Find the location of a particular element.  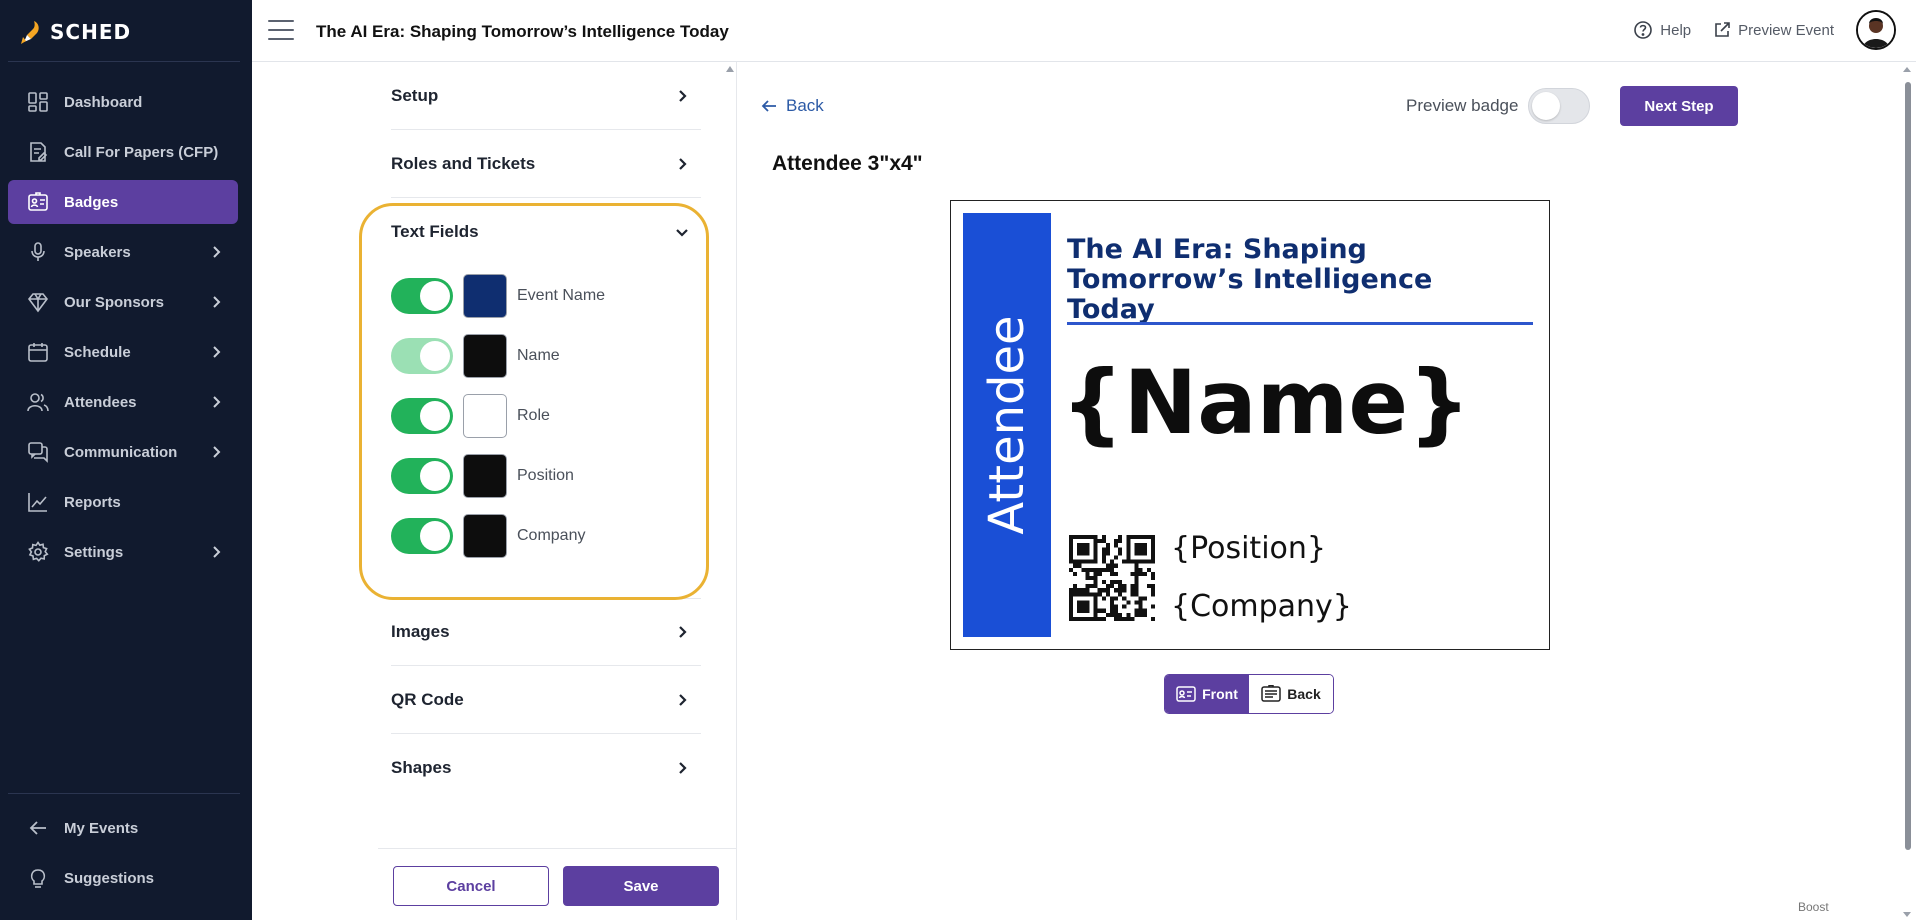

avatar is located at coordinates (1876, 30).